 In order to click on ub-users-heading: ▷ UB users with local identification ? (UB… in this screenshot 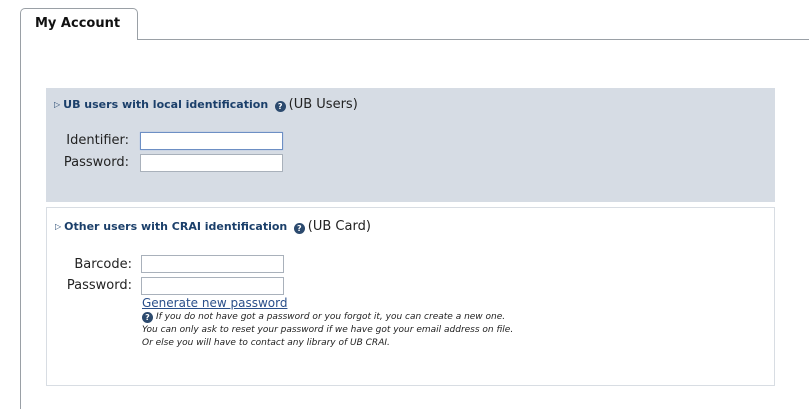, I will do `click(206, 104)`.